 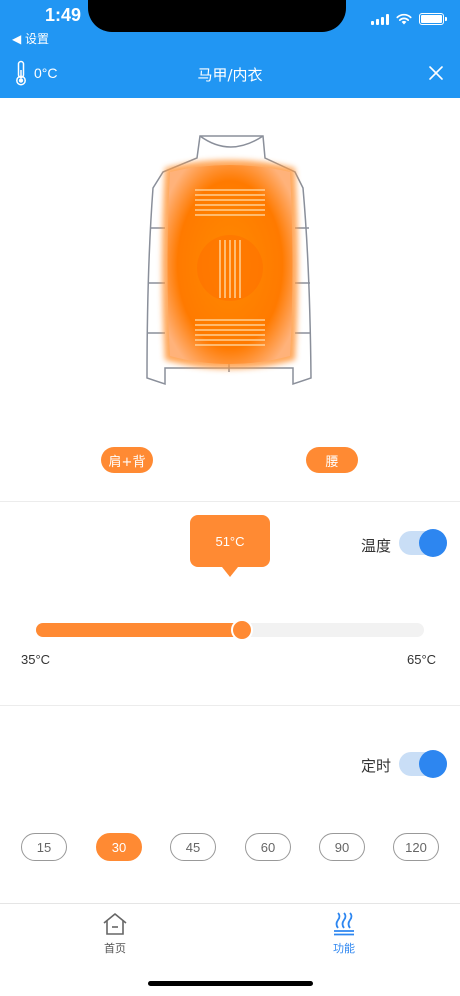 I want to click on timer-toggle, so click(x=423, y=764).